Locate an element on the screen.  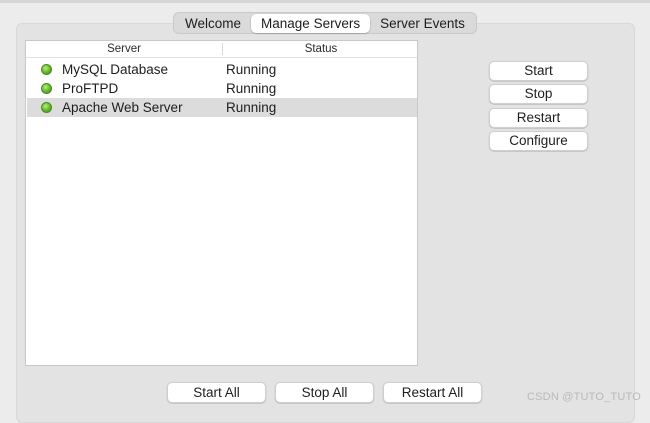
table-row: MySQL Database Running is located at coordinates (222, 69).